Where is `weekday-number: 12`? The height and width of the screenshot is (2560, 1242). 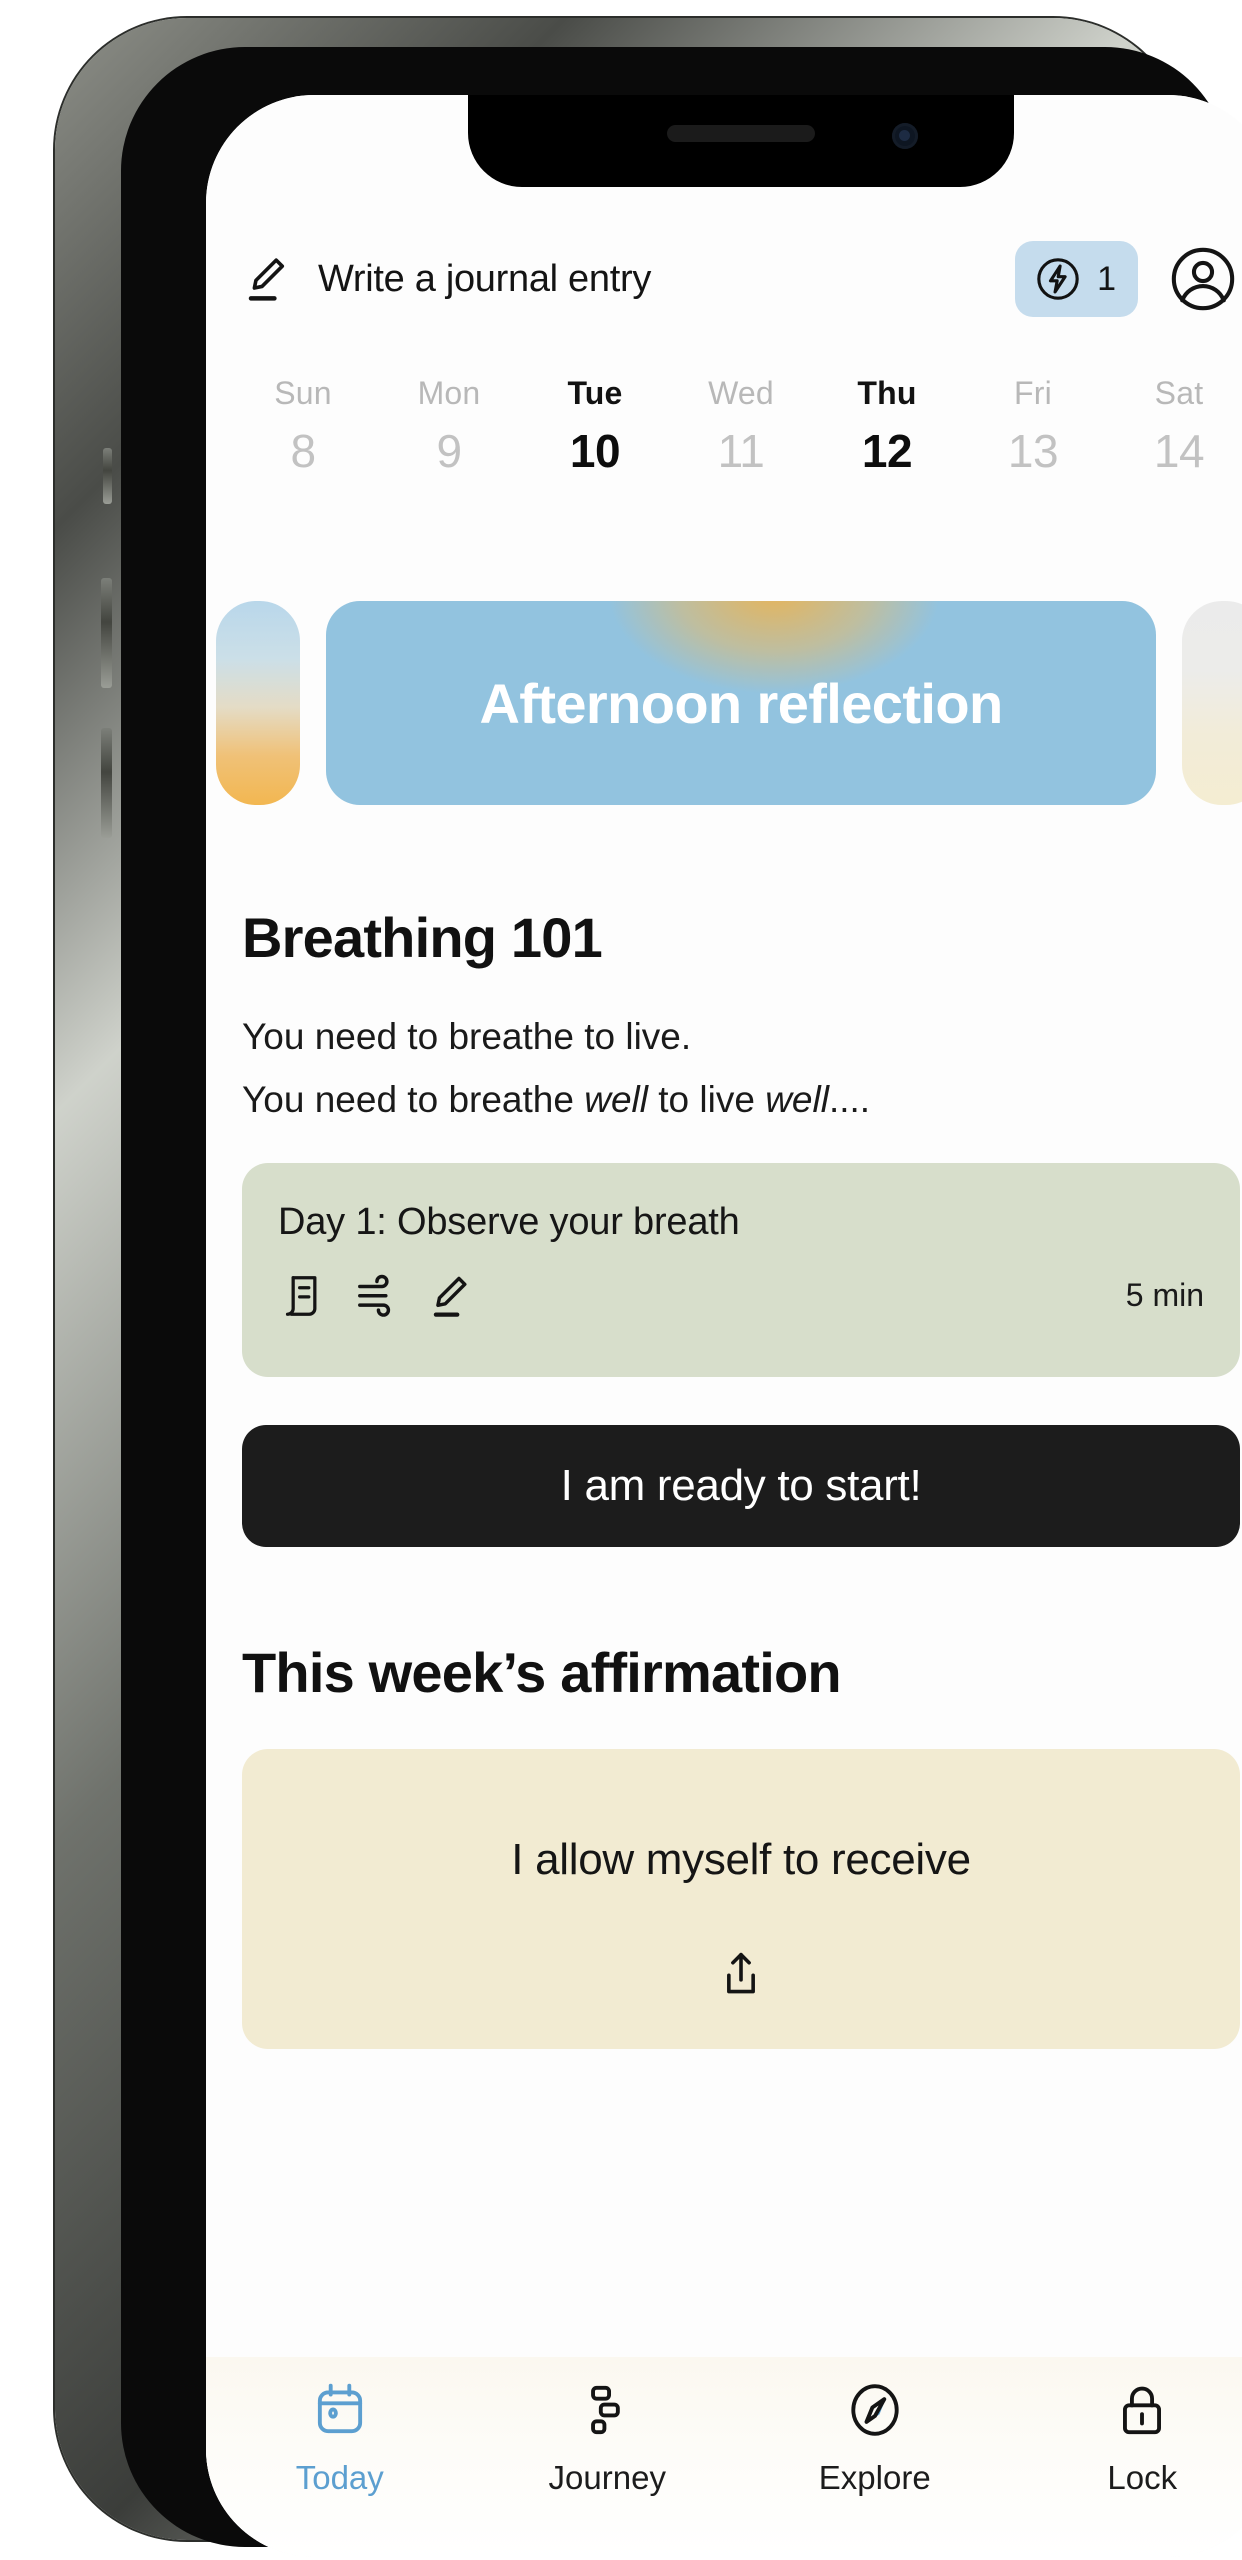
weekday-number: 12 is located at coordinates (887, 451).